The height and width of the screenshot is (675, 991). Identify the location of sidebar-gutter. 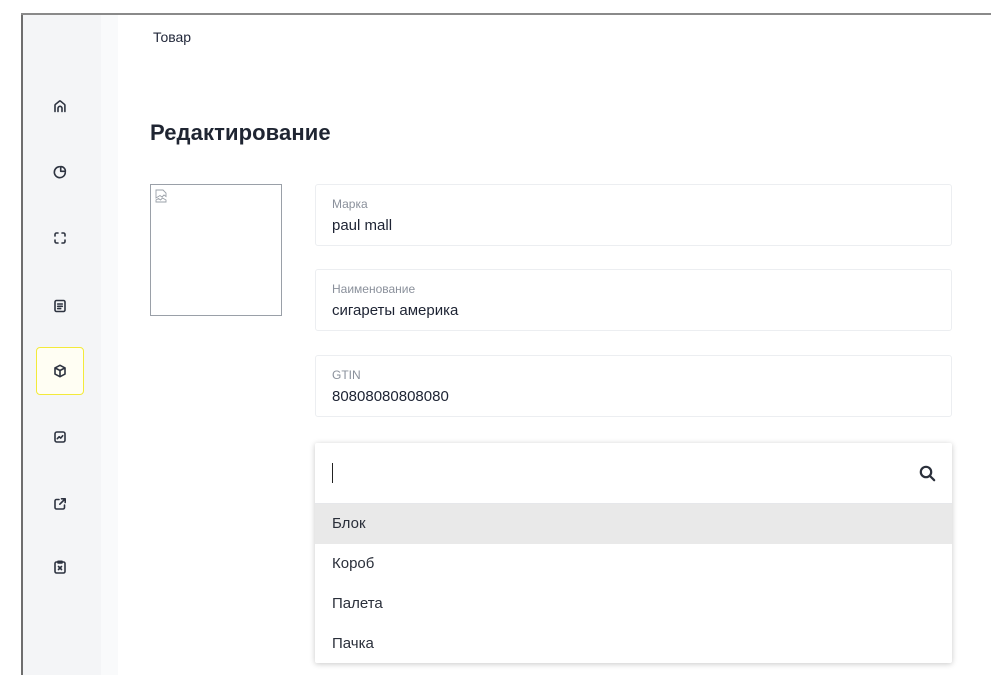
(109, 345).